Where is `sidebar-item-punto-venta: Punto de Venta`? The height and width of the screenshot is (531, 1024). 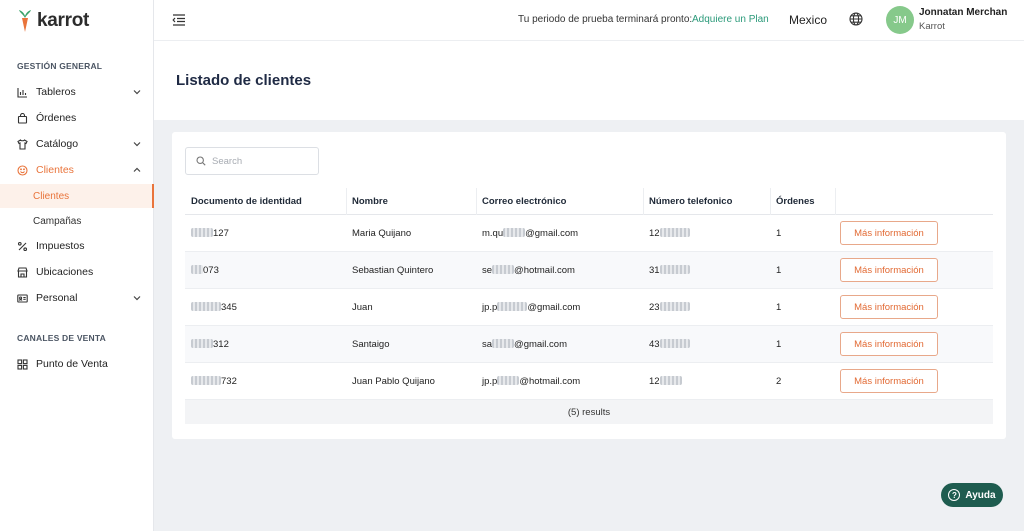 sidebar-item-punto-venta: Punto de Venta is located at coordinates (77, 364).